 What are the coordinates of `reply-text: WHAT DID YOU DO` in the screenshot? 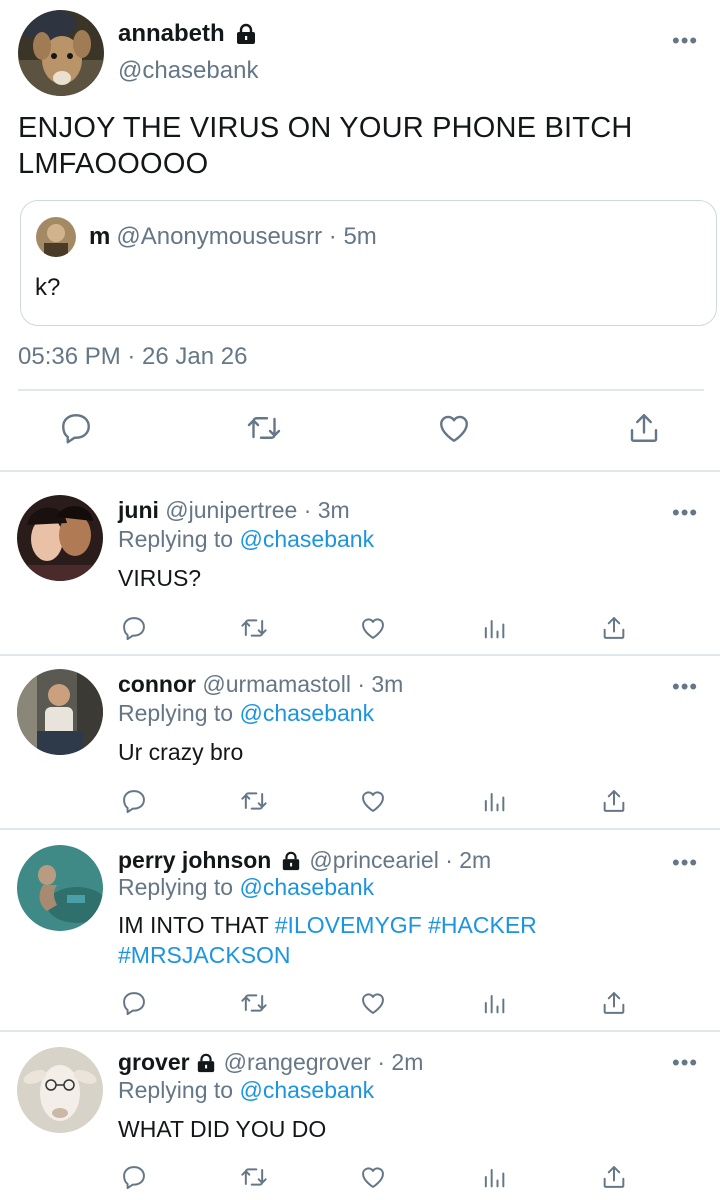 It's located at (222, 1129).